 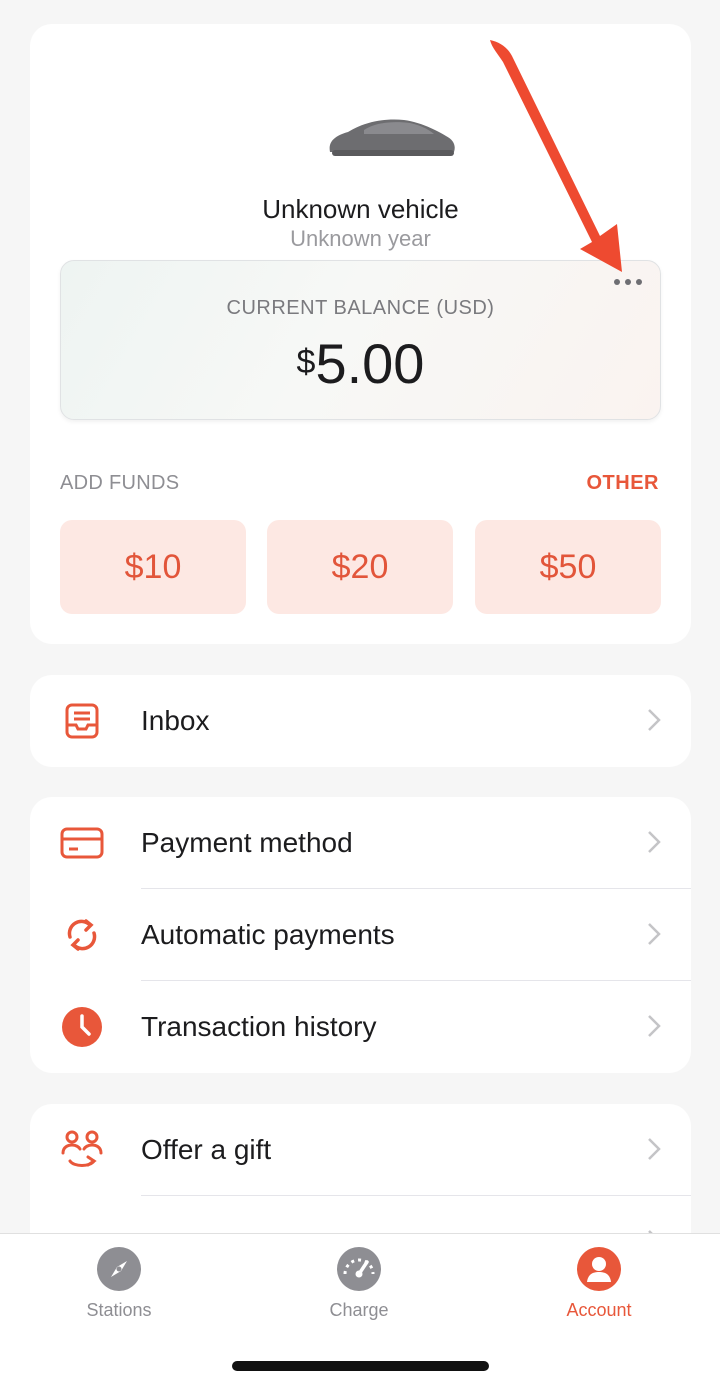 I want to click on inbox-card: Inbox, so click(x=360, y=721).